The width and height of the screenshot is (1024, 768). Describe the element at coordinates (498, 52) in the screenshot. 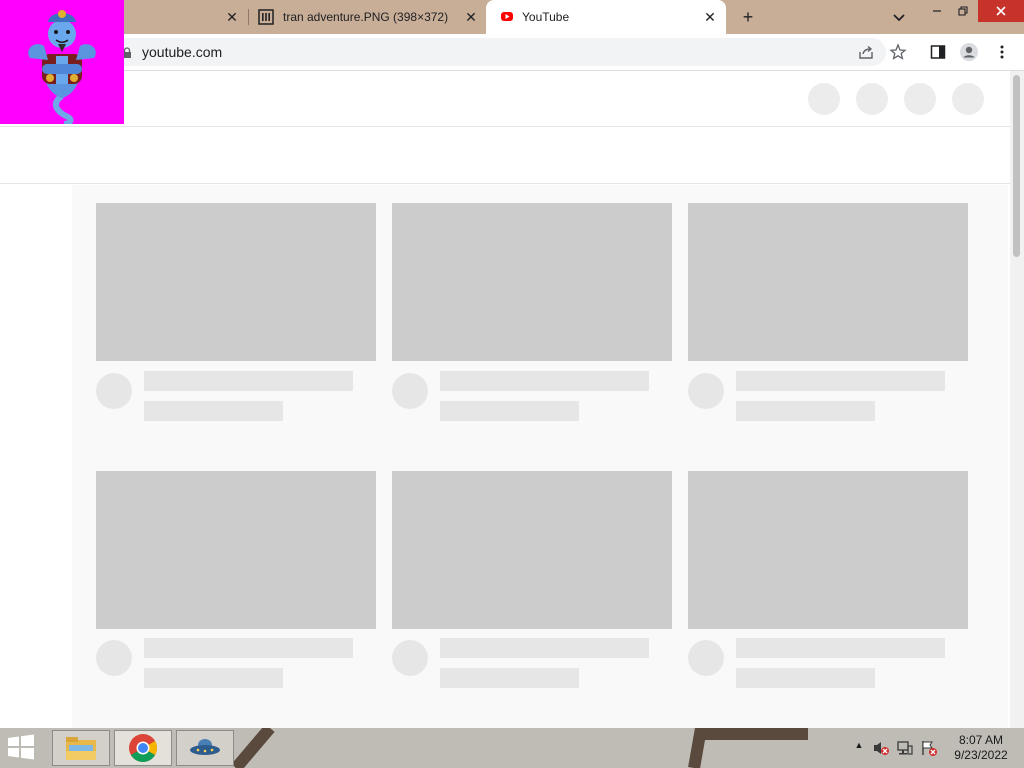

I see `address-bar: youtube.com` at that location.